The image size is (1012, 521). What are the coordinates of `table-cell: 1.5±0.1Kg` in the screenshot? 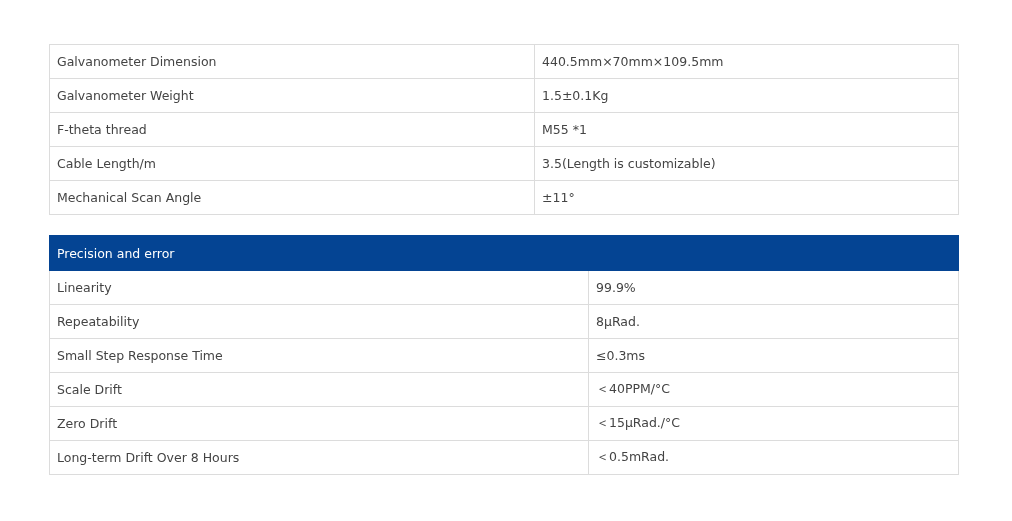 It's located at (746, 95).